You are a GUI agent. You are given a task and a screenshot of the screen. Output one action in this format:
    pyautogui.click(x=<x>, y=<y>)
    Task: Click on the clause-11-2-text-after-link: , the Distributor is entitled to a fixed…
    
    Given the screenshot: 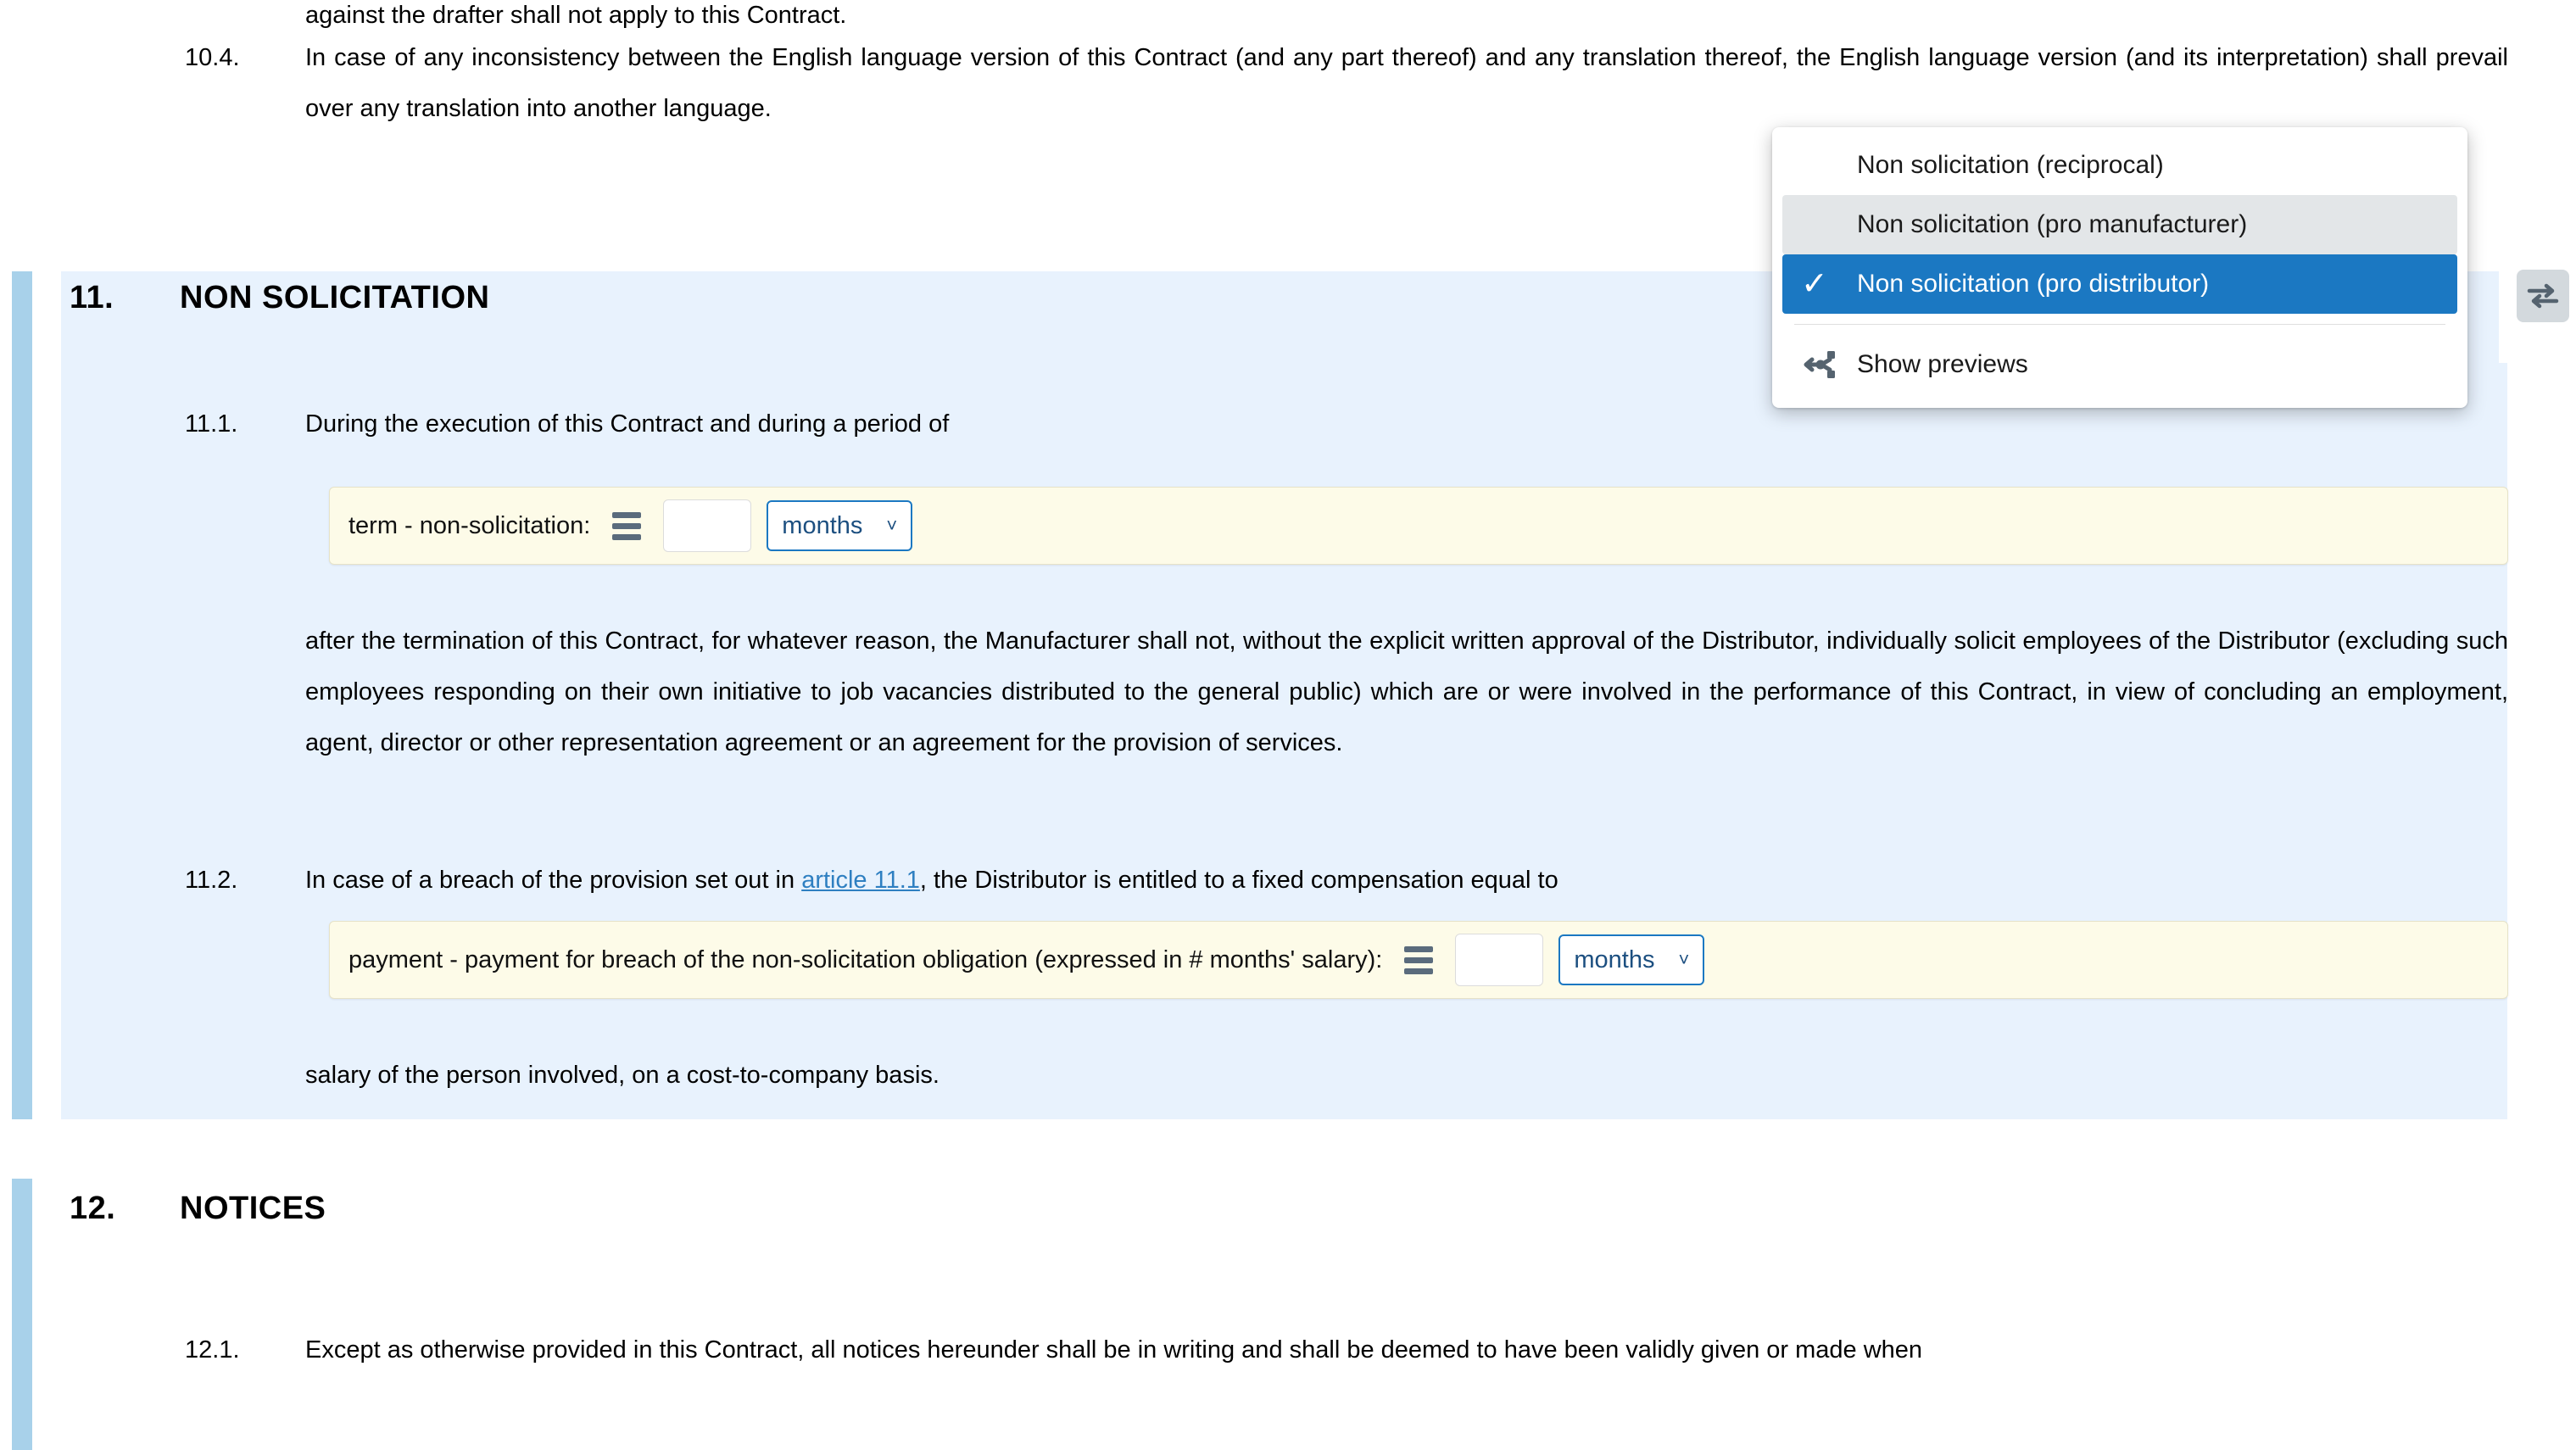 What is the action you would take?
    pyautogui.click(x=1238, y=880)
    